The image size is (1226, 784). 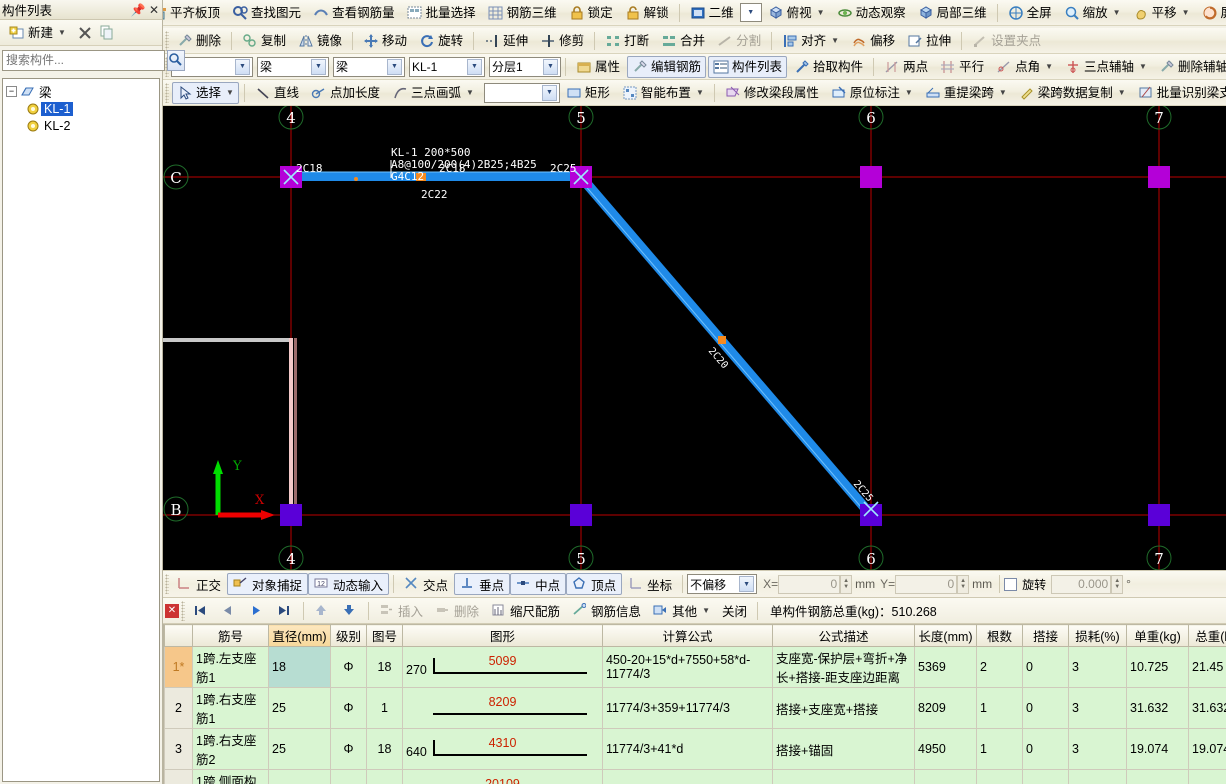 What do you see at coordinates (627, 41) in the screenshot?
I see `edit-button-break: 打断` at bounding box center [627, 41].